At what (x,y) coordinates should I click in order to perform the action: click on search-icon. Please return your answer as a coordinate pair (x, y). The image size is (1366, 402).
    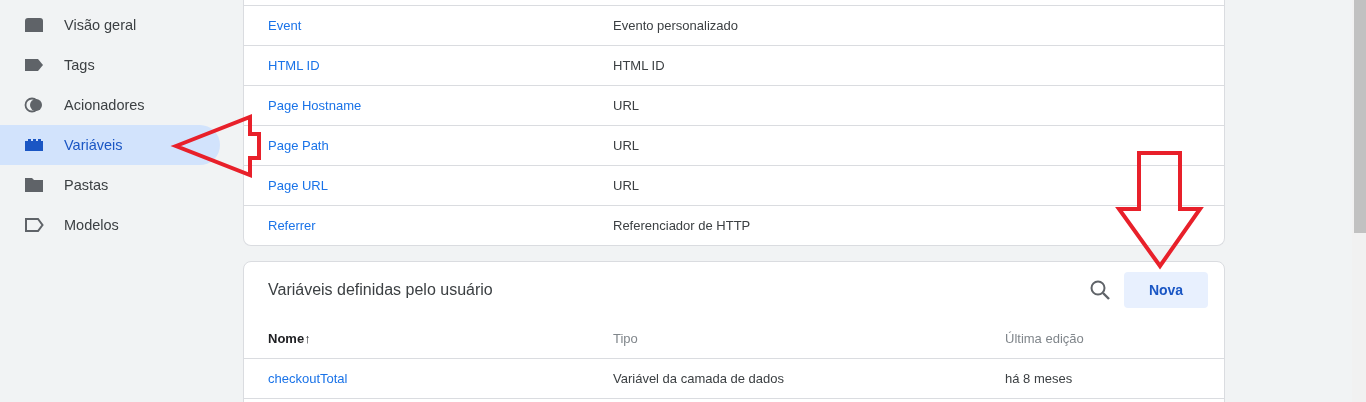
    Looking at the image, I should click on (1100, 290).